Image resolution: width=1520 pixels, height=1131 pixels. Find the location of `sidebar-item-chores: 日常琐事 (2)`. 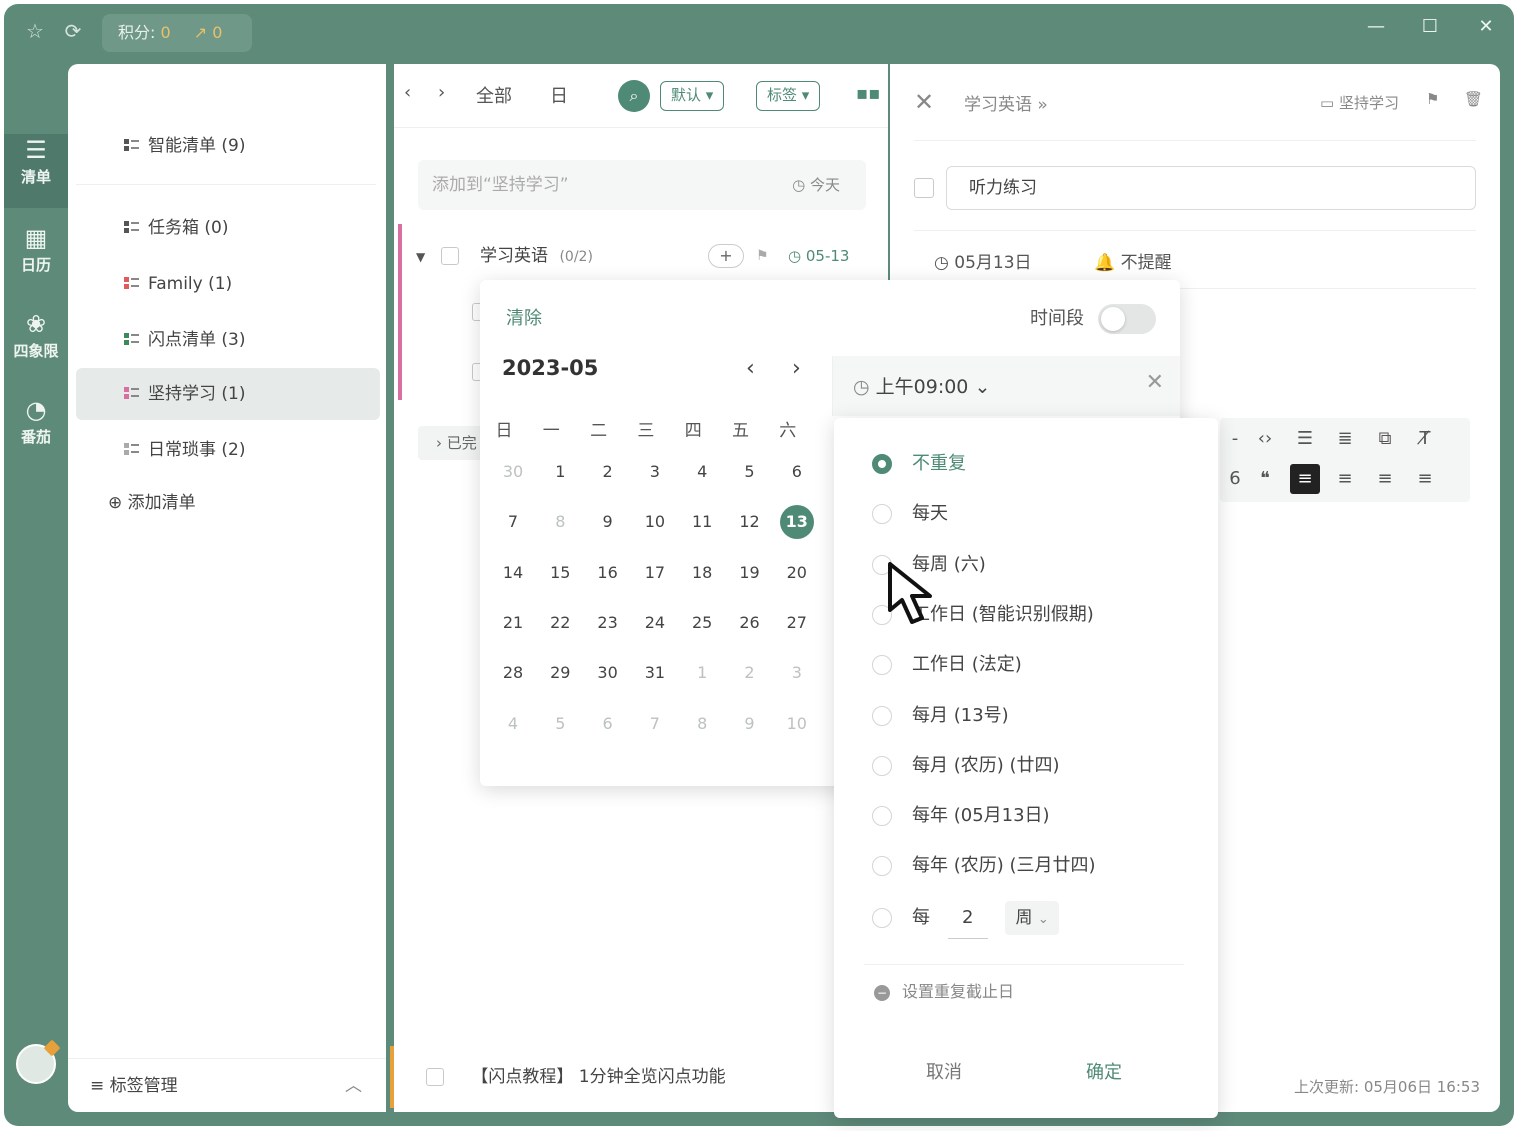

sidebar-item-chores: 日常琐事 (2) is located at coordinates (228, 450).